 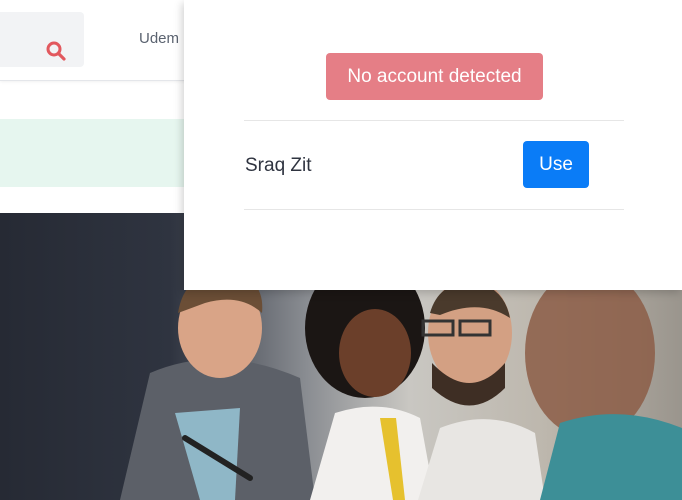 I want to click on status-badge: No account detected, so click(x=434, y=76).